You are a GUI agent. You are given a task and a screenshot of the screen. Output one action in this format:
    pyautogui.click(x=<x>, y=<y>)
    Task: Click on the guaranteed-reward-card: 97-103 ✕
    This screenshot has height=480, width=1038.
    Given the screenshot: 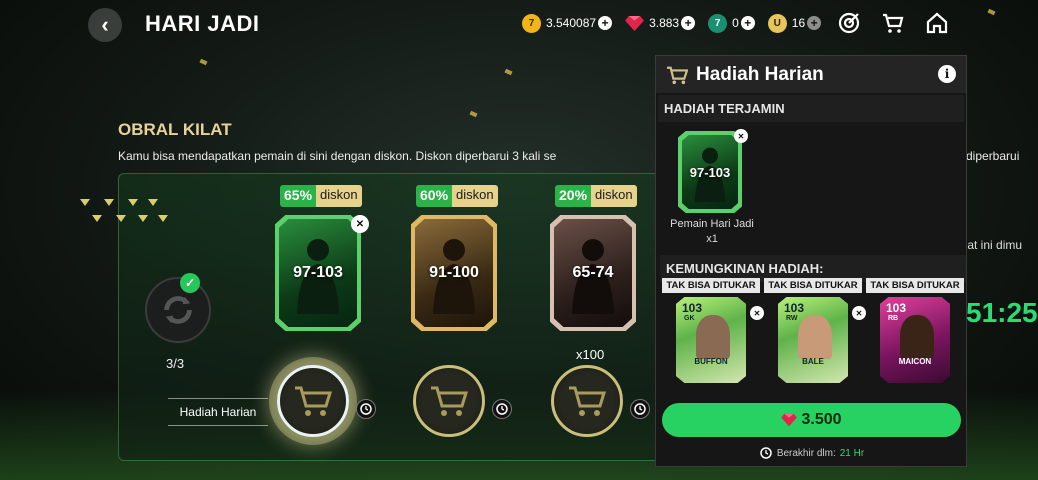 What is the action you would take?
    pyautogui.click(x=713, y=171)
    